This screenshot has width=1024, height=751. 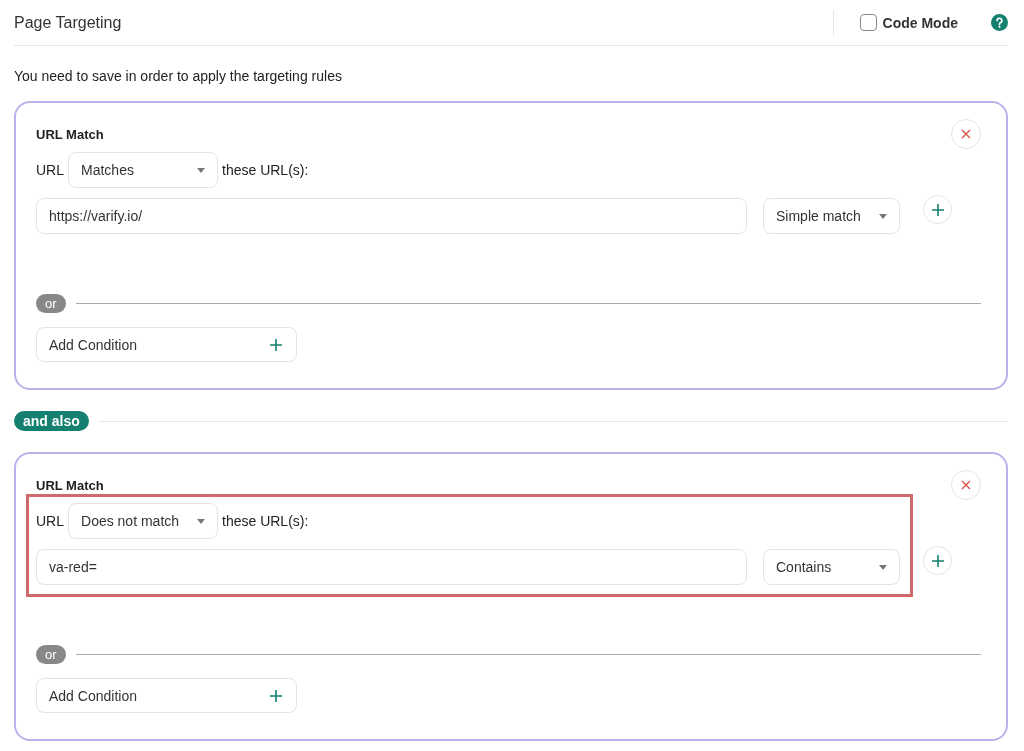 What do you see at coordinates (143, 521) in the screenshot?
I see `operator-dropdown: Does not match` at bounding box center [143, 521].